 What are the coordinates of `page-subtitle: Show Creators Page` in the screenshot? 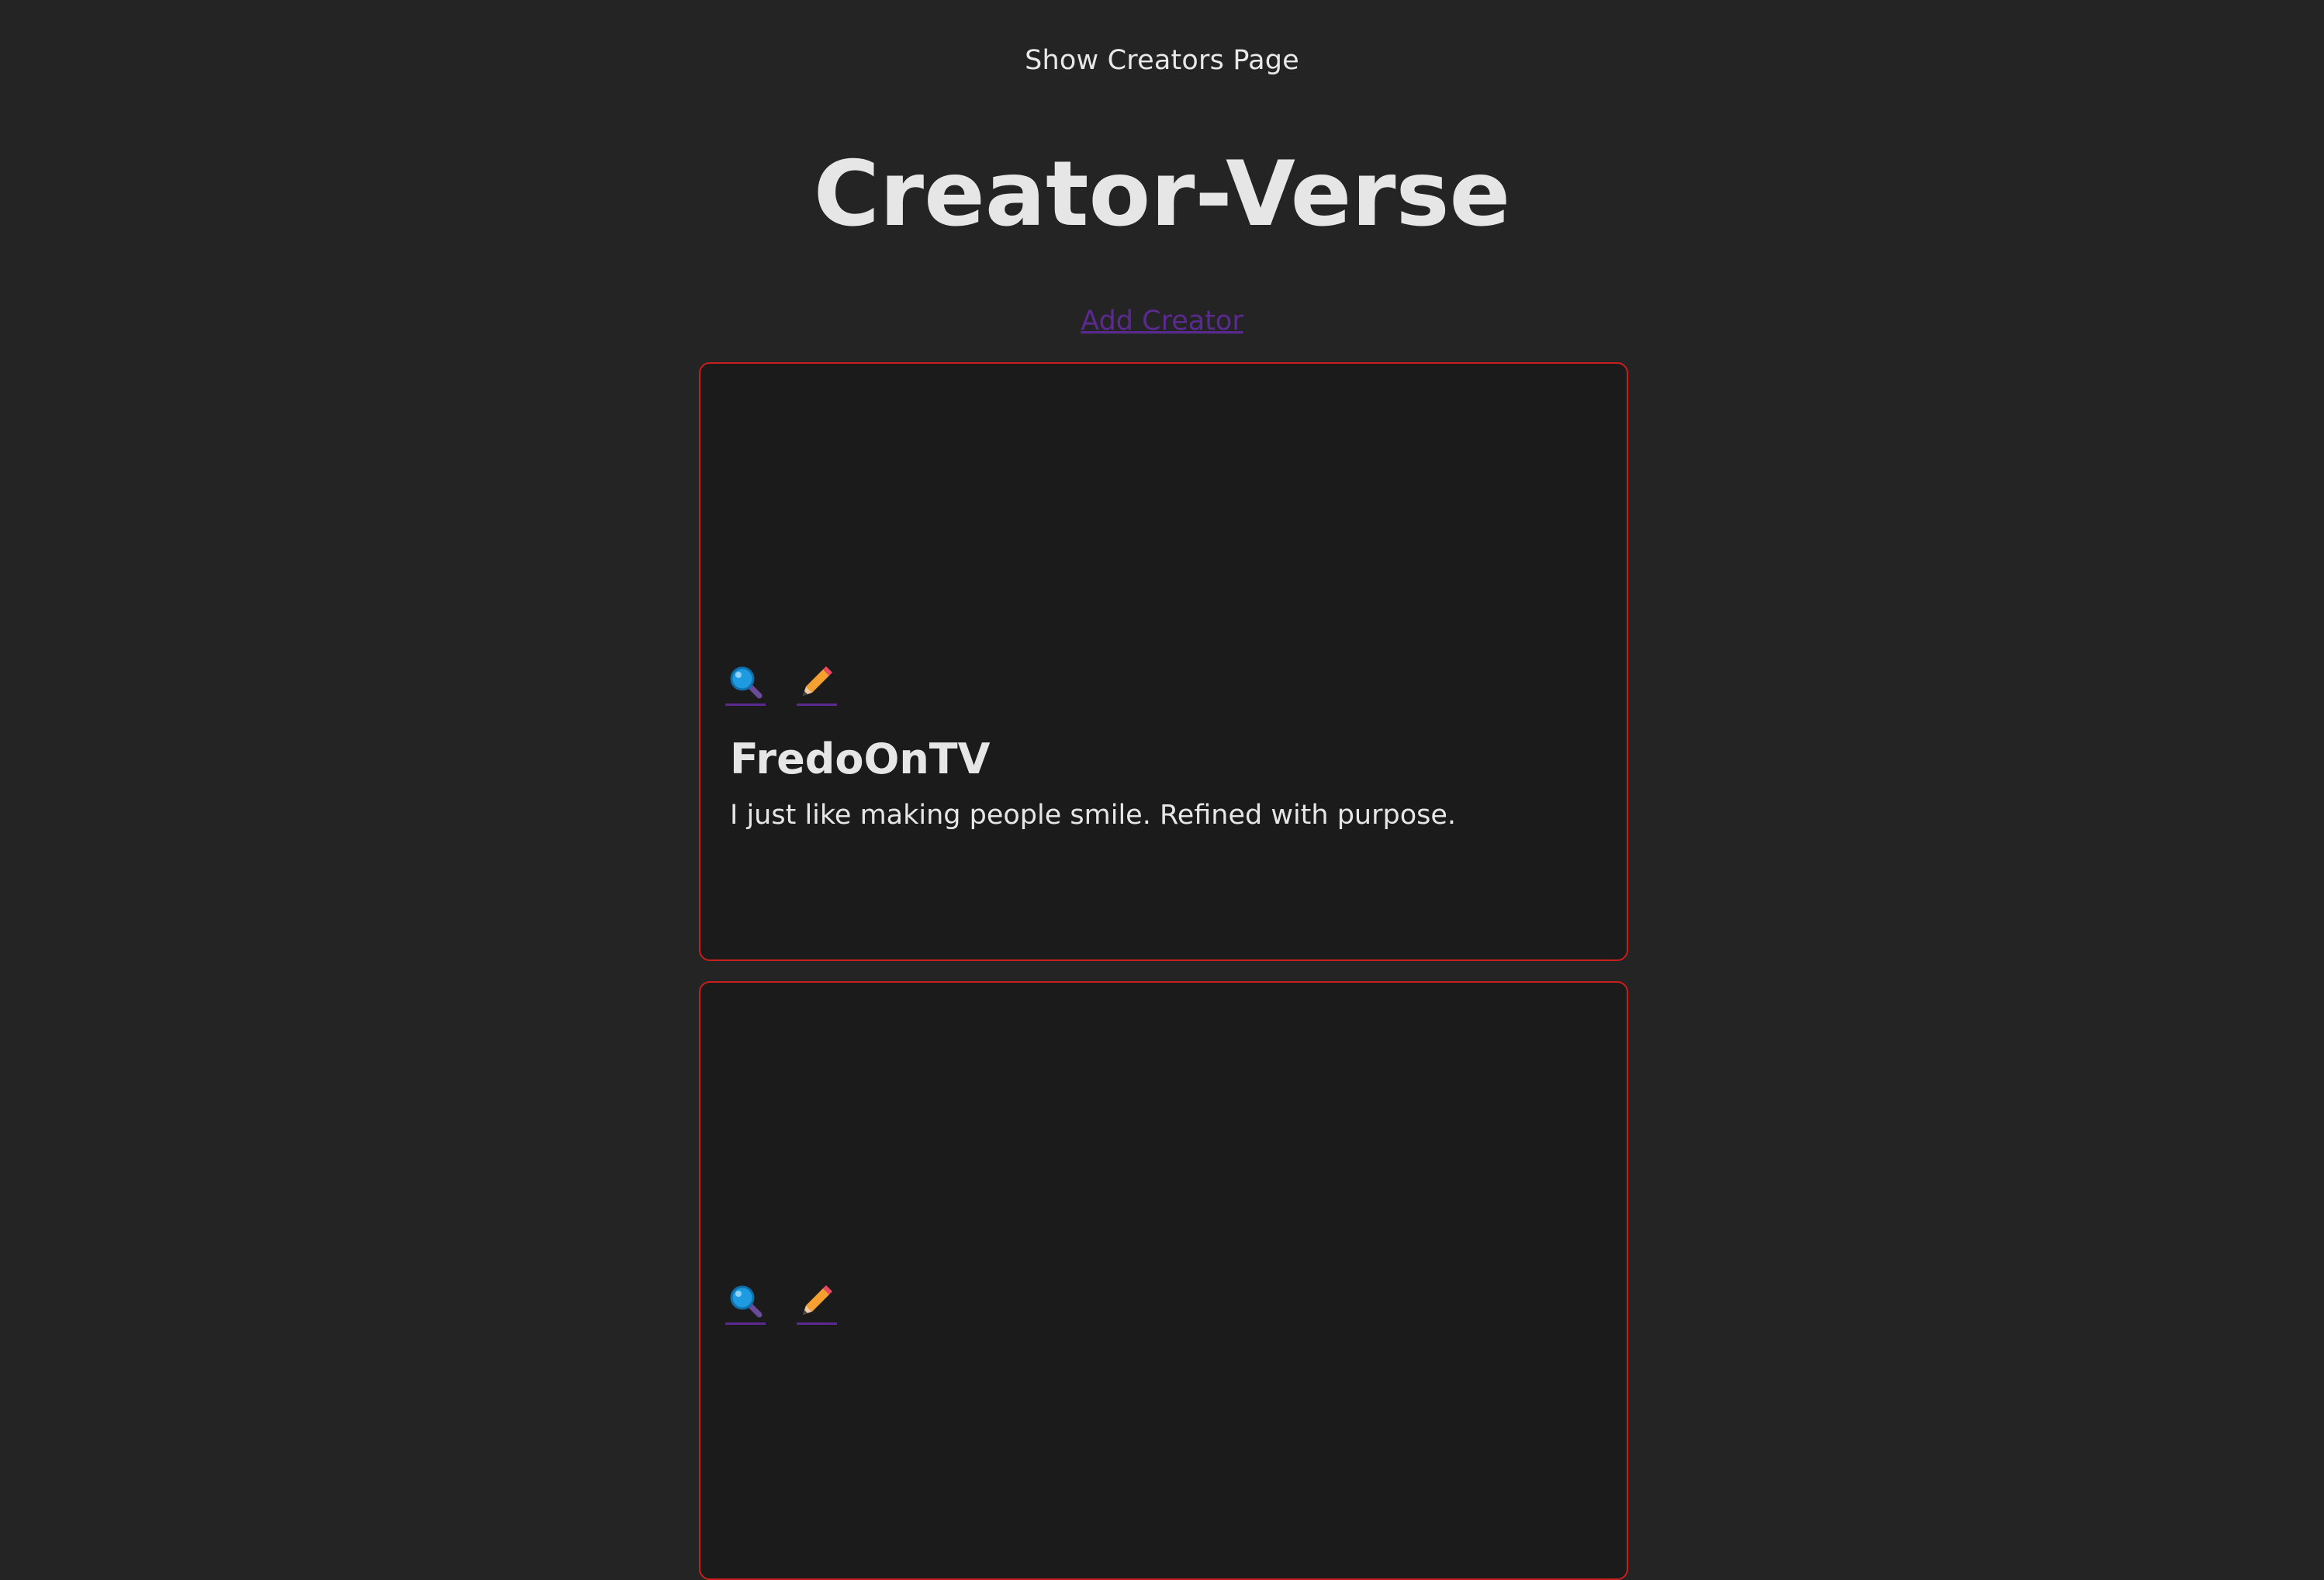 It's located at (1162, 60).